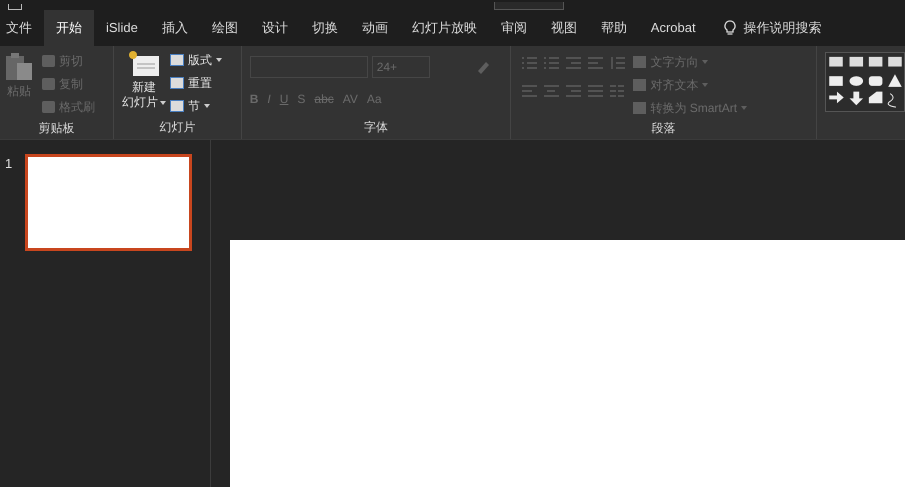  What do you see at coordinates (617, 63) in the screenshot?
I see `line-spacing-icon` at bounding box center [617, 63].